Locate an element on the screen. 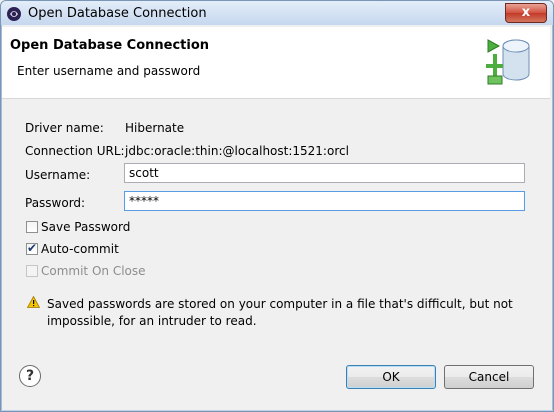  help-button: ? is located at coordinates (30, 376).